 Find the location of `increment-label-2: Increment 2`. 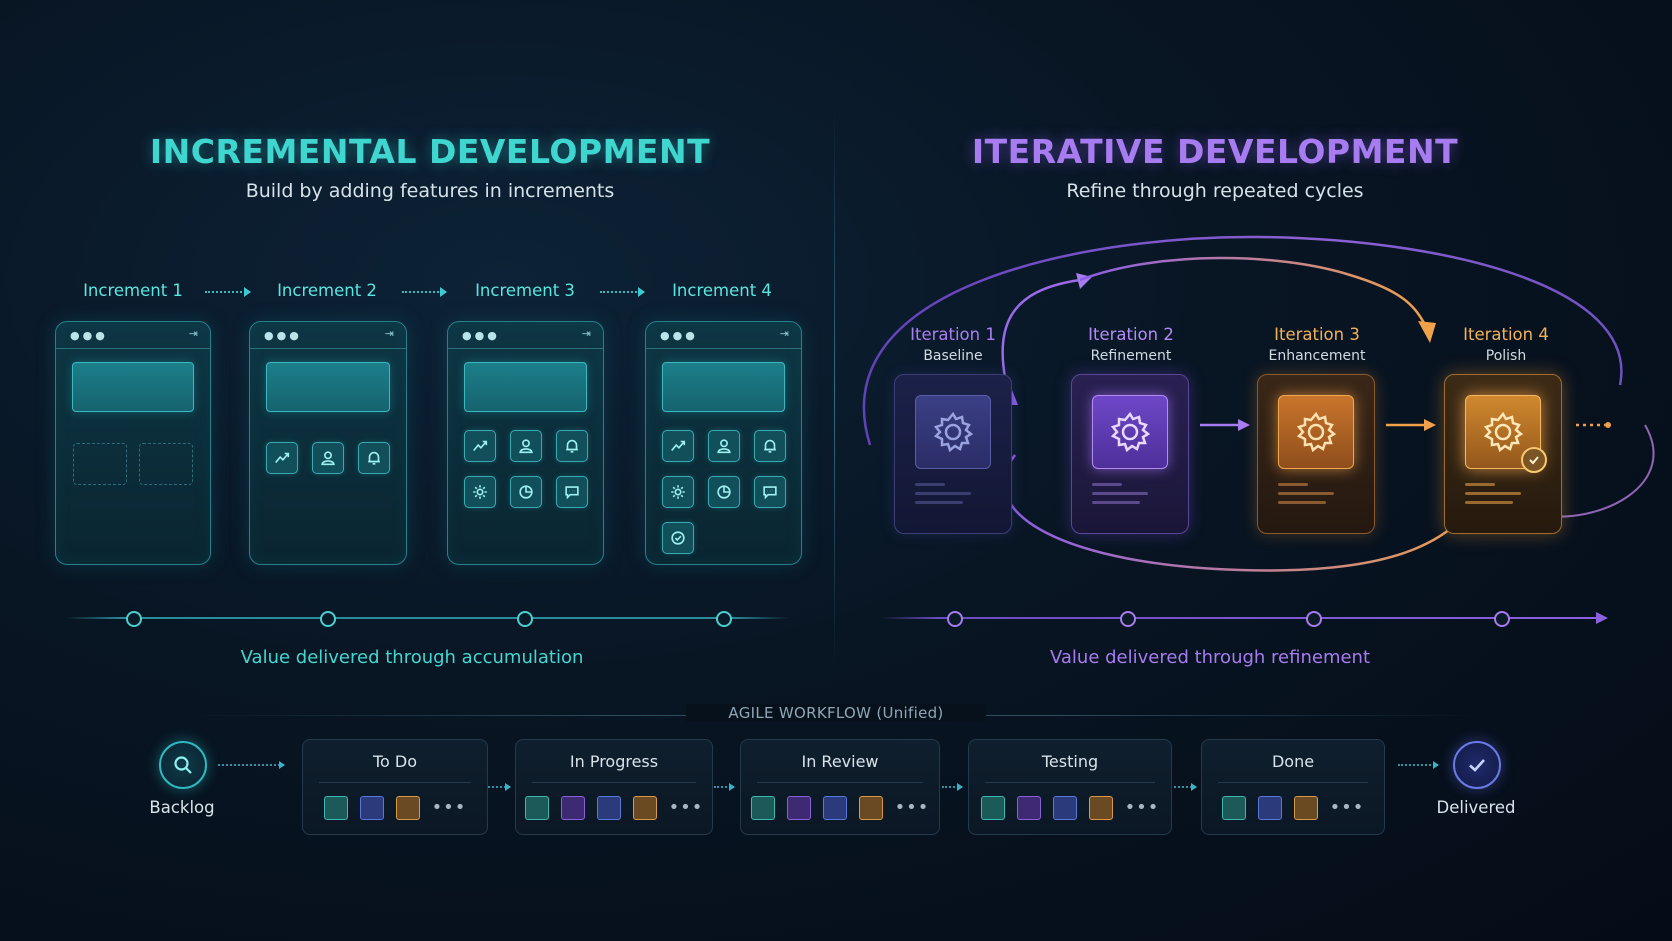

increment-label-2: Increment 2 is located at coordinates (327, 290).